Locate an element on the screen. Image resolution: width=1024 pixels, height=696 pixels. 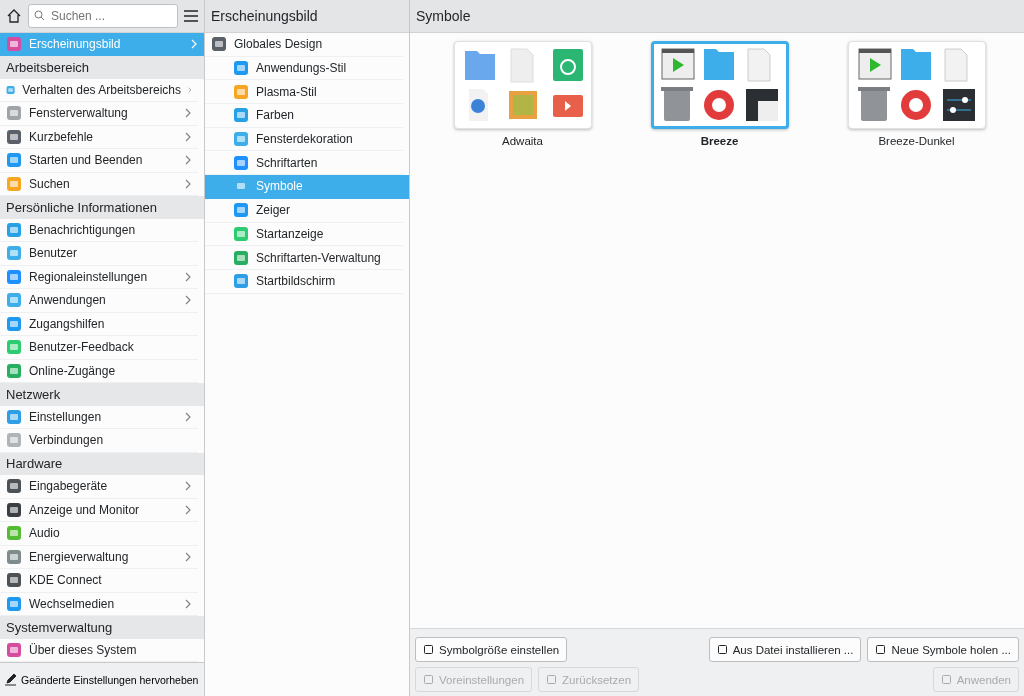
sidebar-item: Zugangshilfen is located at coordinates (99, 324).